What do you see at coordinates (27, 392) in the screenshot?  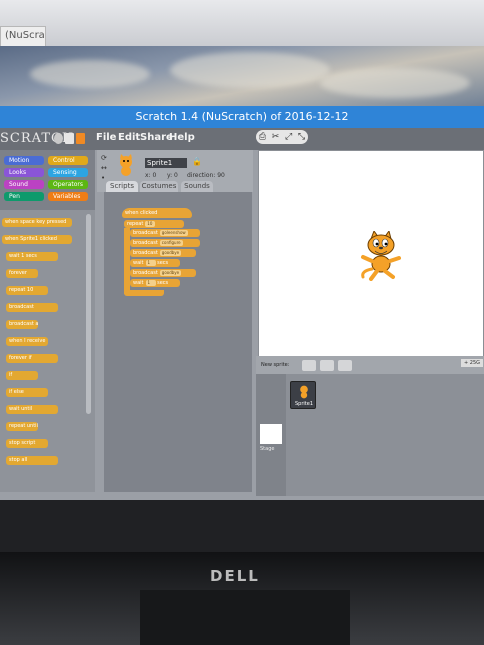 I see `palette-block: if else` at bounding box center [27, 392].